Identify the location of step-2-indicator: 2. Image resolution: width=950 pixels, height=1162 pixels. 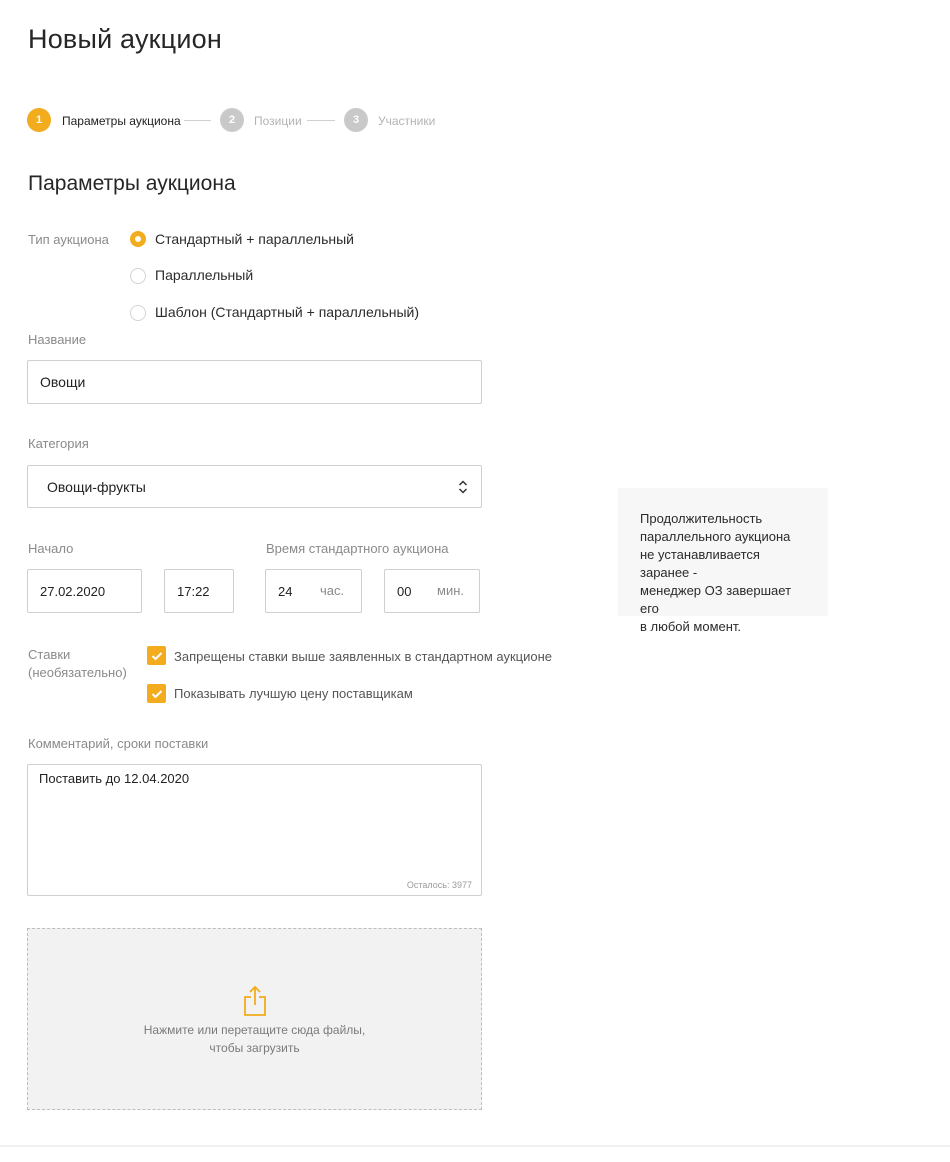
(232, 120).